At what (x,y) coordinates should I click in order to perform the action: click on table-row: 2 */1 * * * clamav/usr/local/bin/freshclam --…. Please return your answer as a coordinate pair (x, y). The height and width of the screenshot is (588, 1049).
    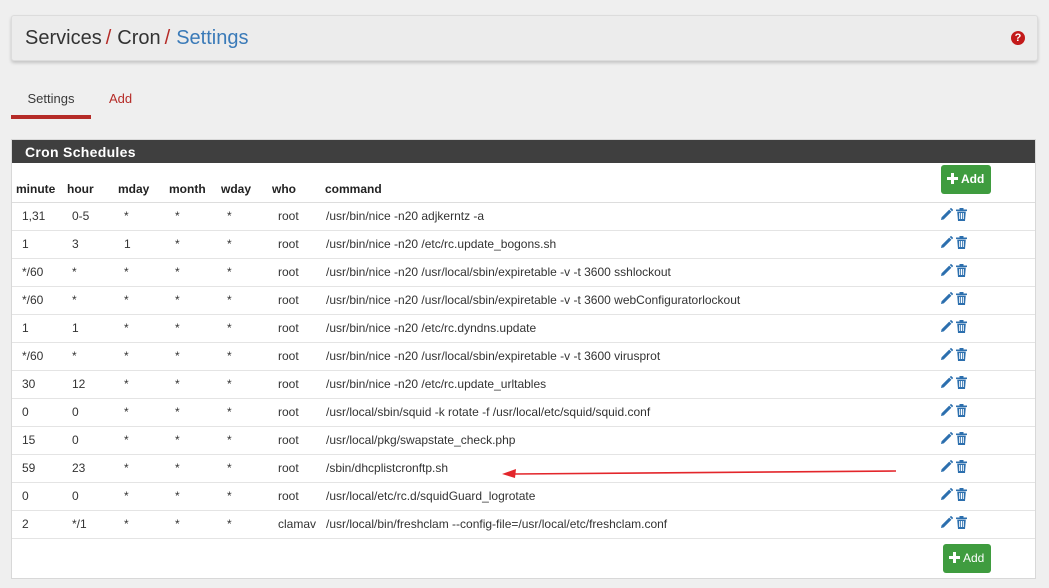
    Looking at the image, I should click on (523, 524).